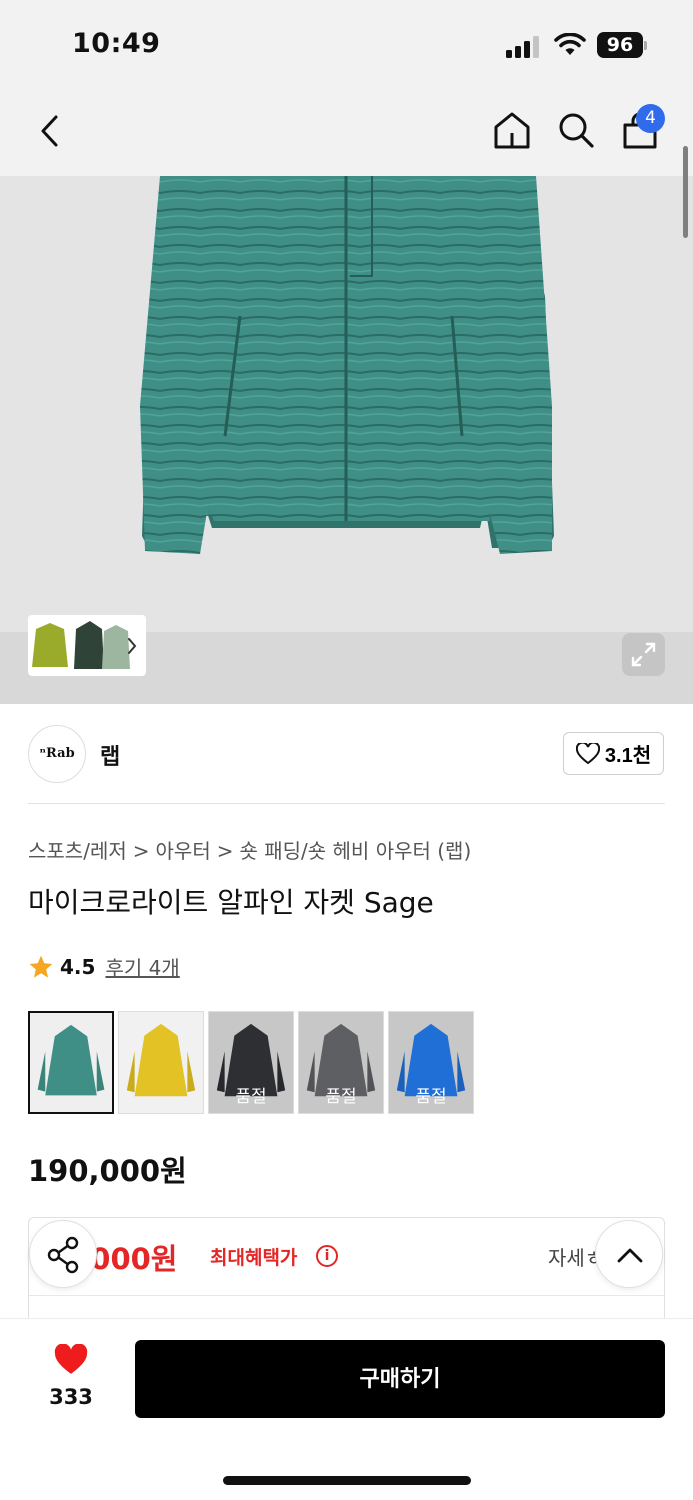 The width and height of the screenshot is (693, 1500). Describe the element at coordinates (522, 47) in the screenshot. I see `cellular-signal-icon` at that location.